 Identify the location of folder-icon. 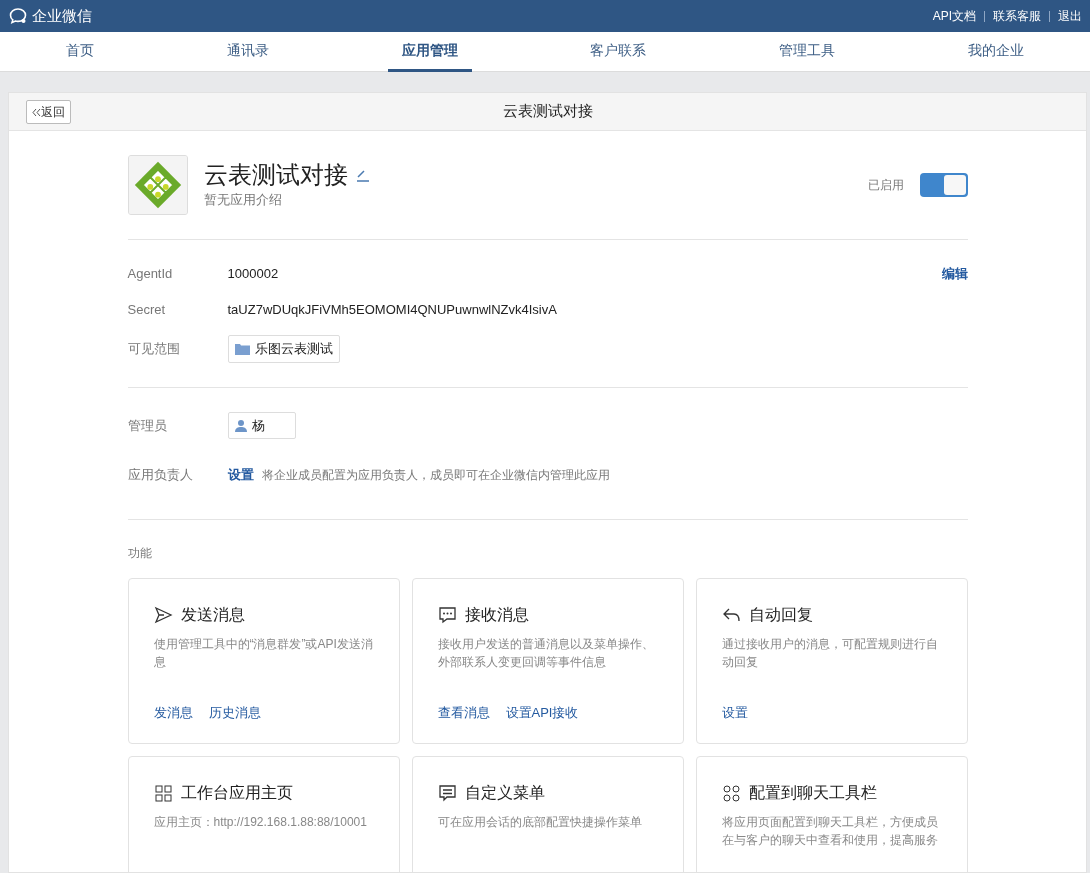
(242, 348).